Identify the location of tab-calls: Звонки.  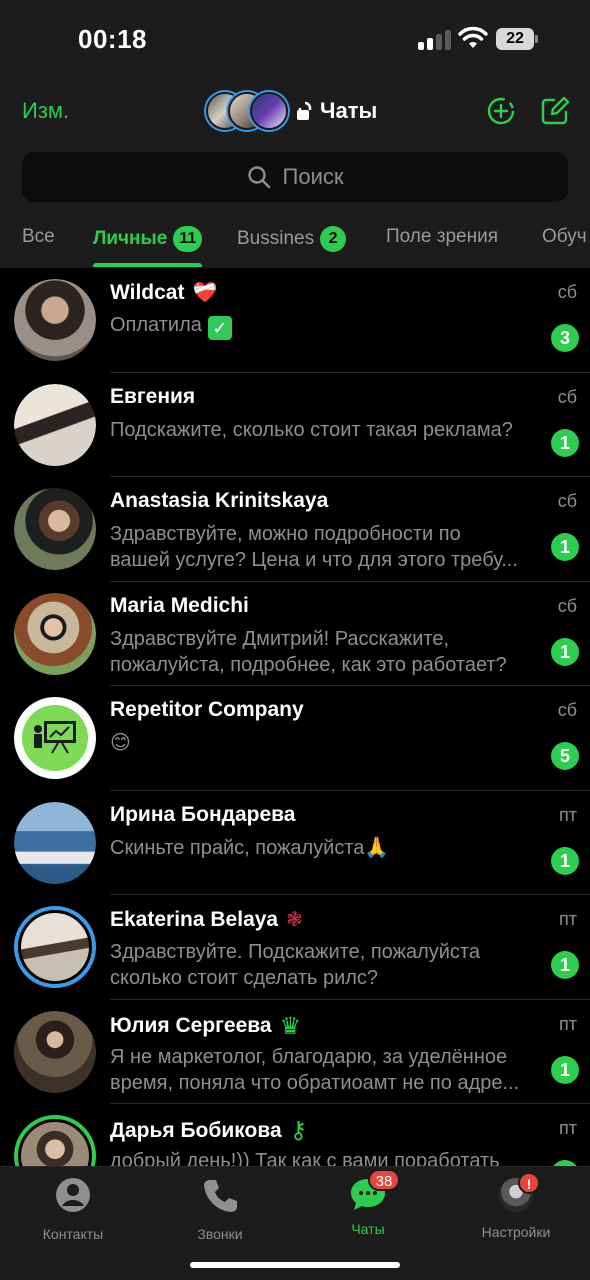
(220, 1208).